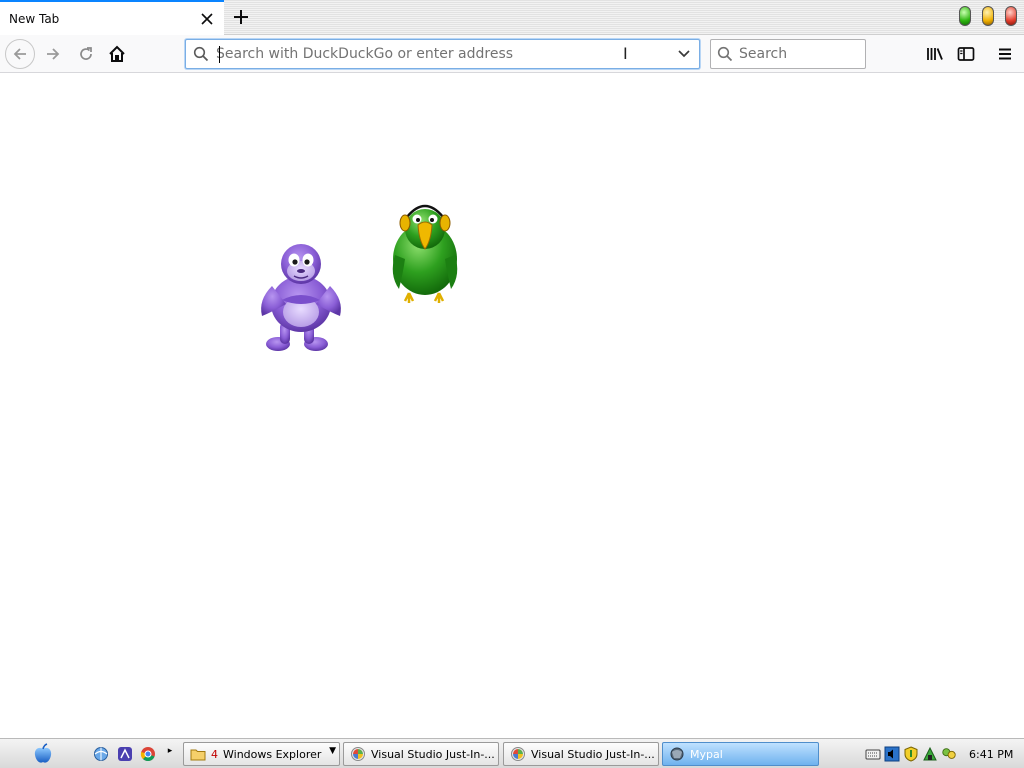 The height and width of the screenshot is (768, 1024). I want to click on address-bar: I, so click(442, 54).